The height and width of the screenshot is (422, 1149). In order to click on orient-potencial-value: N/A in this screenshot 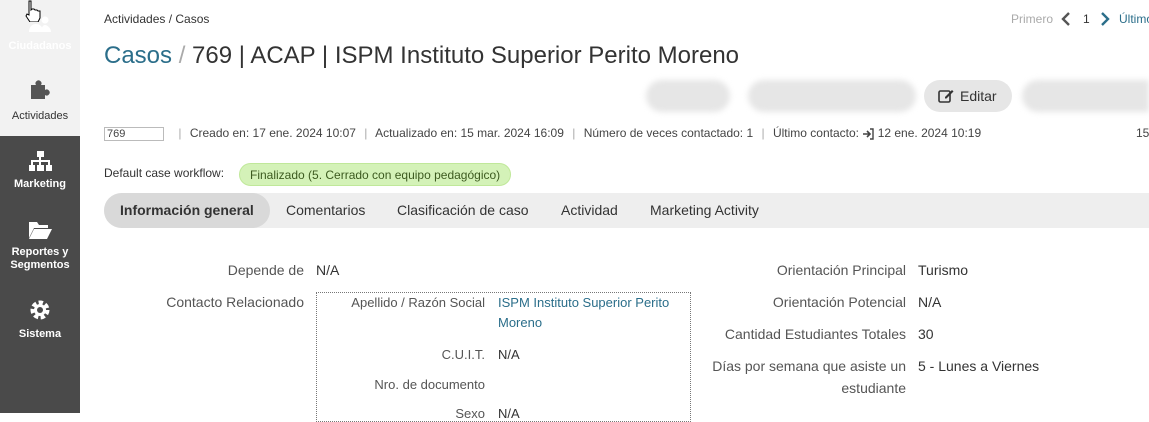, I will do `click(930, 302)`.